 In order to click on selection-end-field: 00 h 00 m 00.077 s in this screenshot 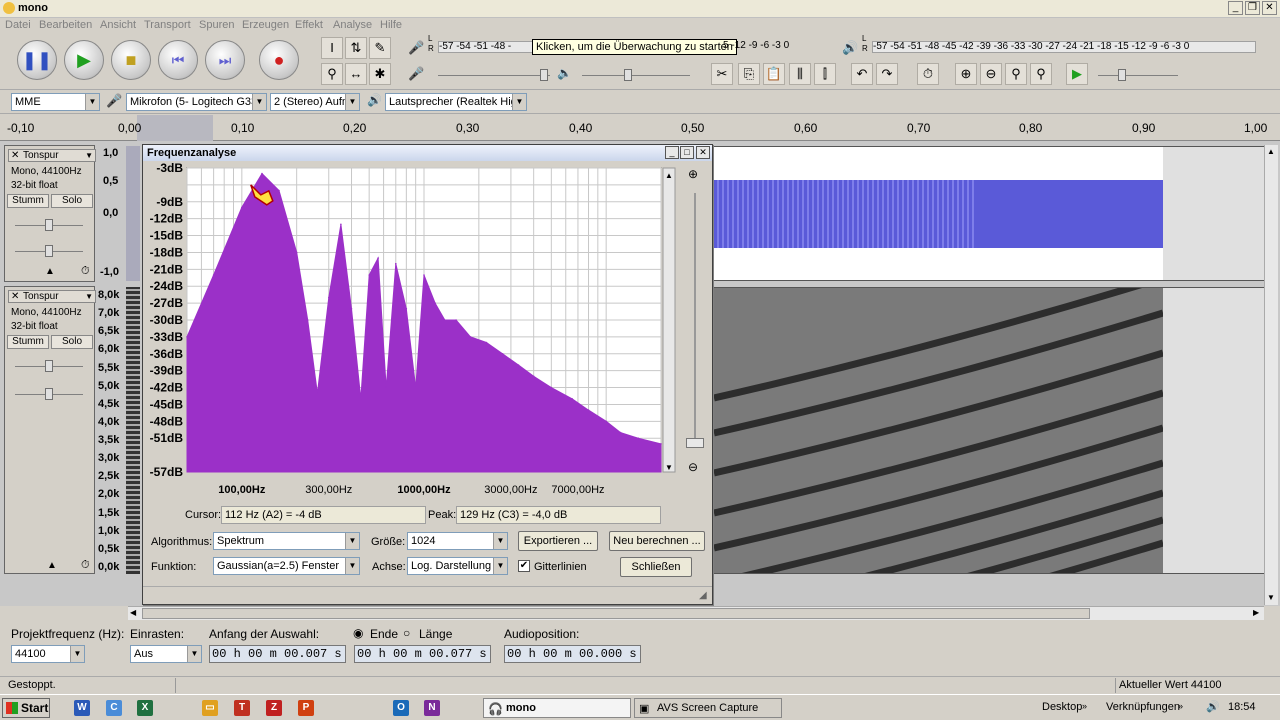, I will do `click(422, 654)`.